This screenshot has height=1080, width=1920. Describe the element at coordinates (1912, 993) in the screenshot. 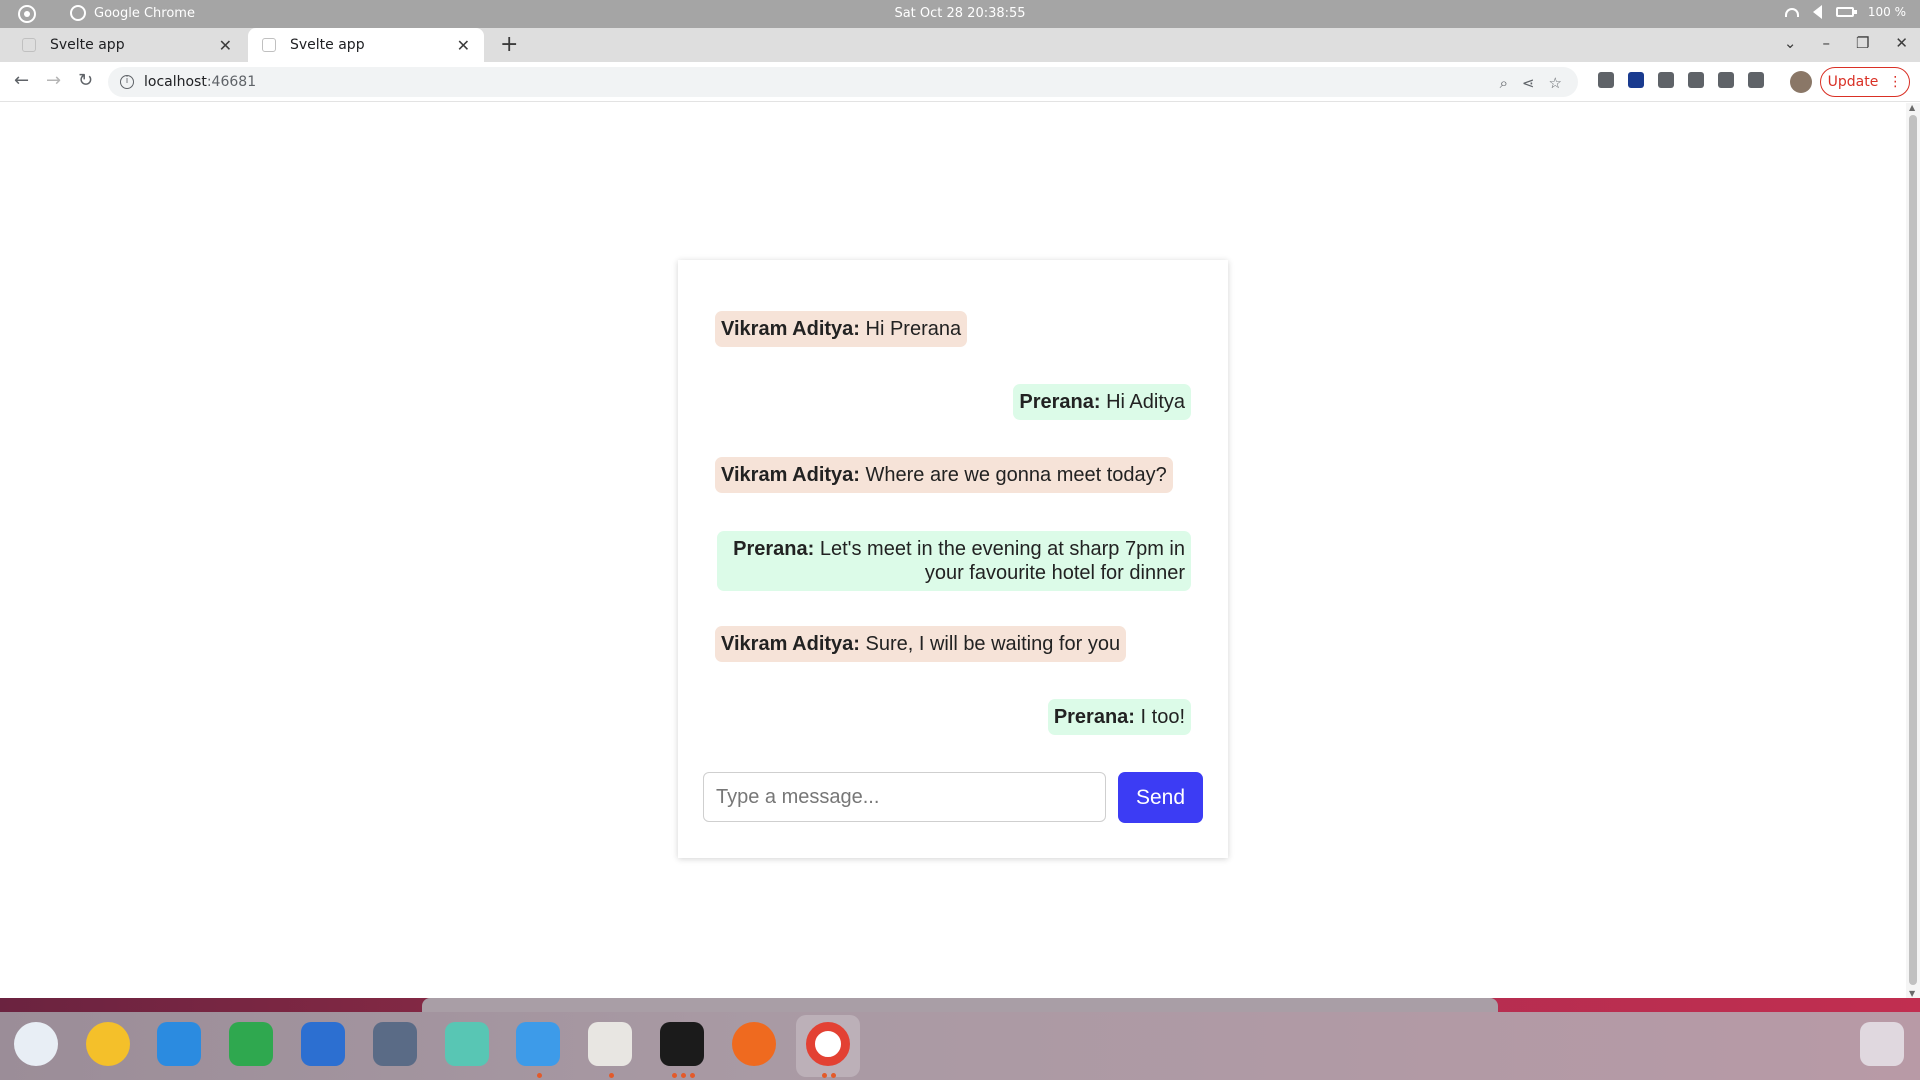

I see `scroll-down-icon: ▼` at that location.